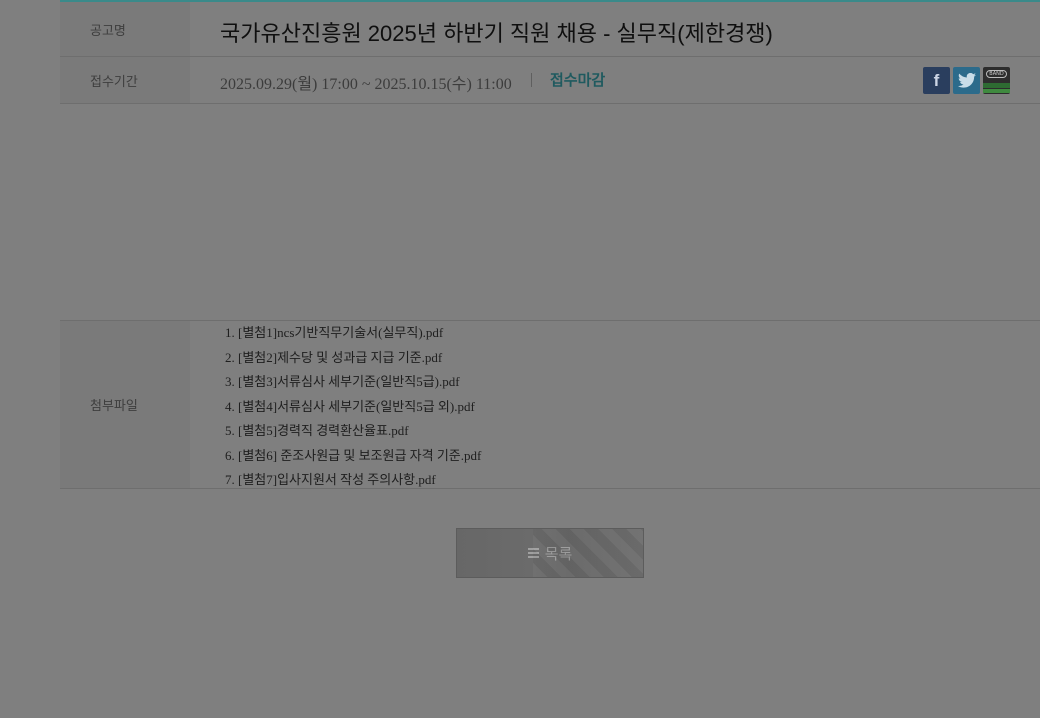 The height and width of the screenshot is (718, 1040). What do you see at coordinates (125, 29) in the screenshot?
I see `title-label: 공고명` at bounding box center [125, 29].